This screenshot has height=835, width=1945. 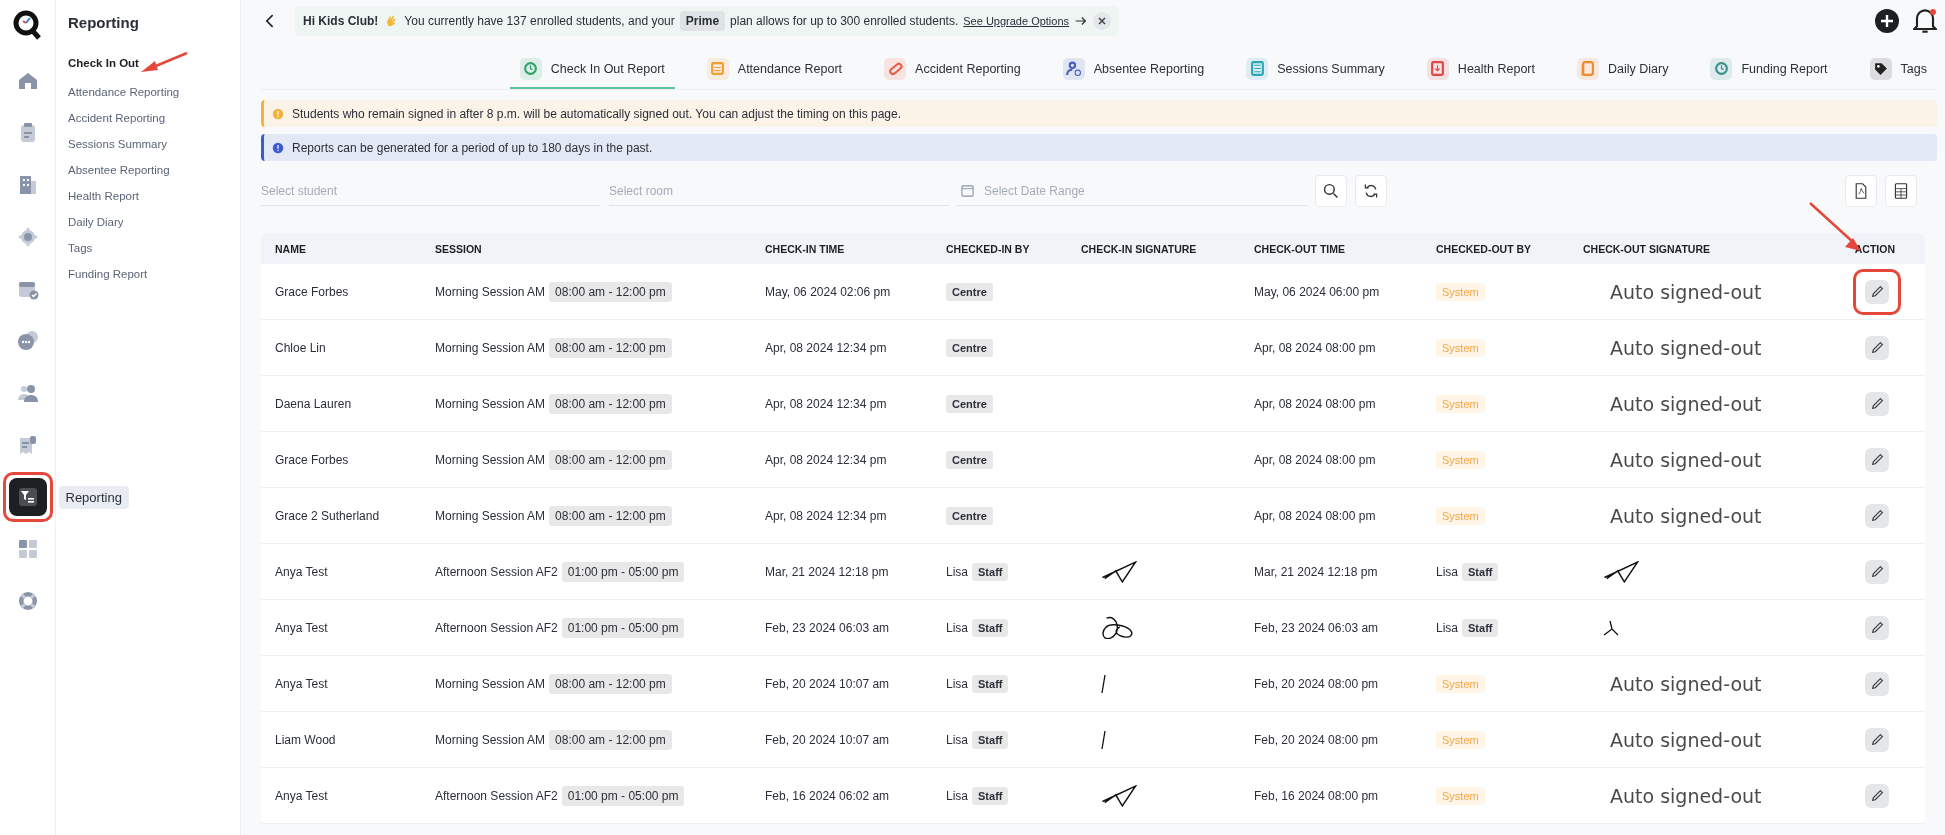 I want to click on spreadsheet-icon, so click(x=1901, y=191).